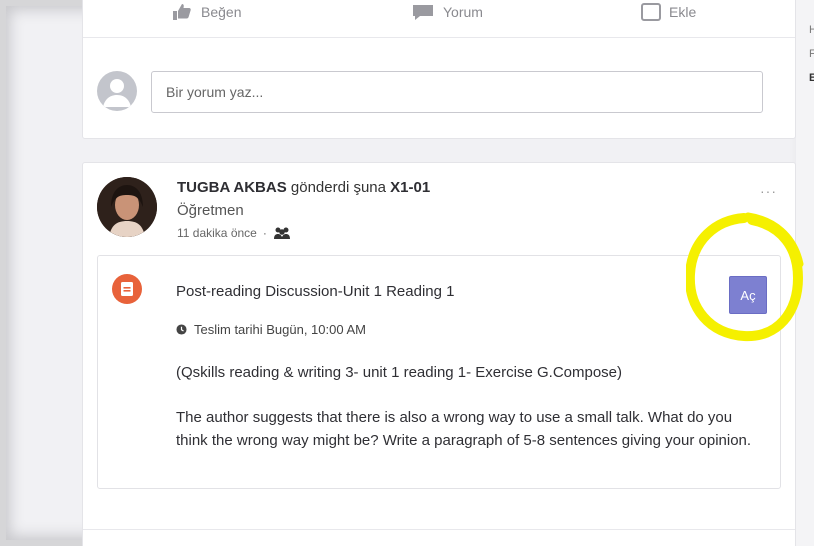 The image size is (814, 546). Describe the element at coordinates (127, 207) in the screenshot. I see `author-avatar` at that location.